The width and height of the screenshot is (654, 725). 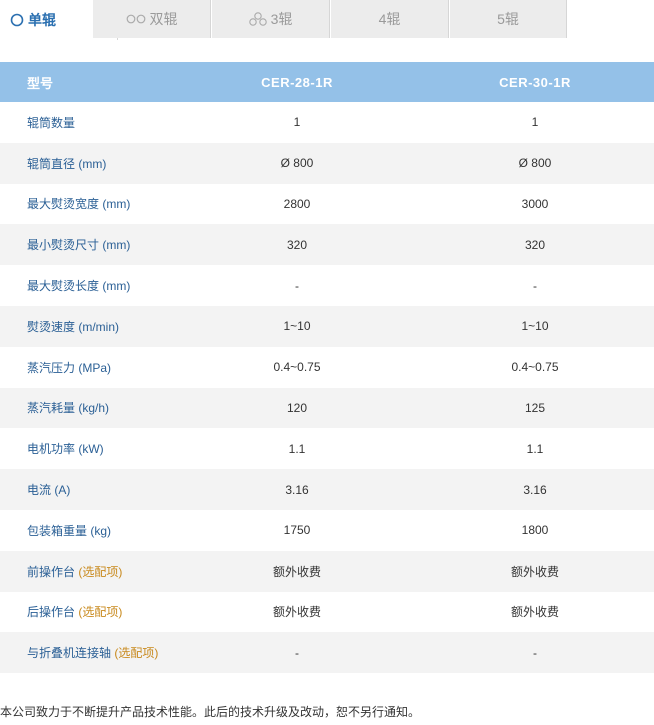 I want to click on row-value-2: 3.16, so click(x=535, y=489).